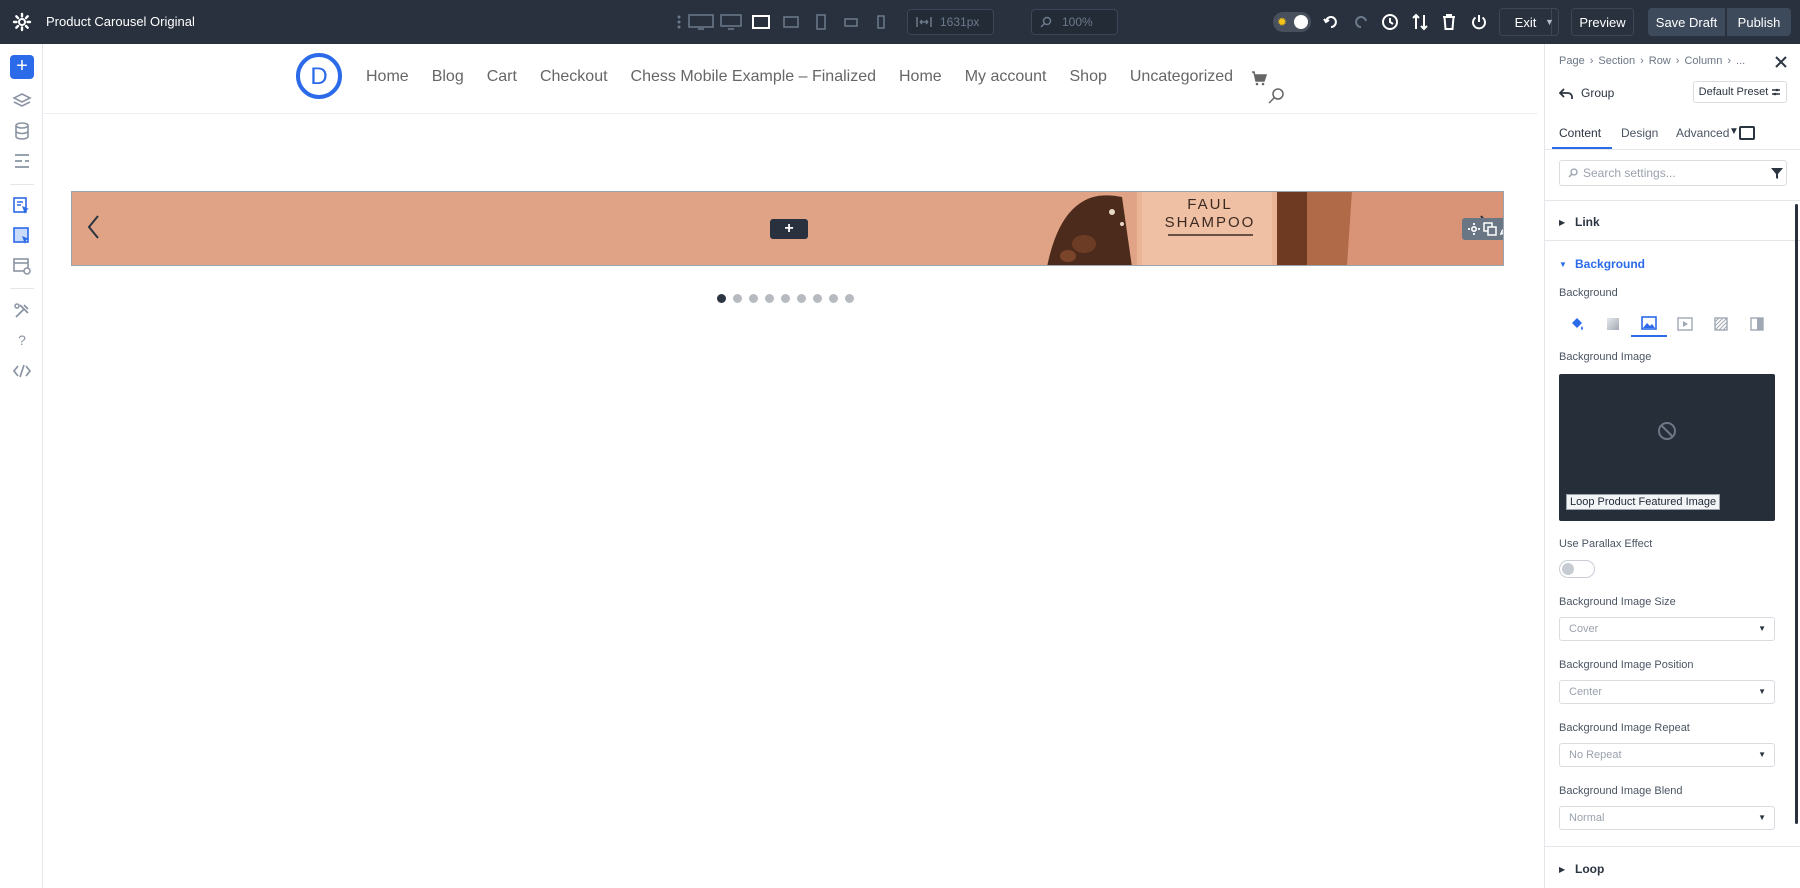  I want to click on back-to-parent: Group, so click(1586, 93).